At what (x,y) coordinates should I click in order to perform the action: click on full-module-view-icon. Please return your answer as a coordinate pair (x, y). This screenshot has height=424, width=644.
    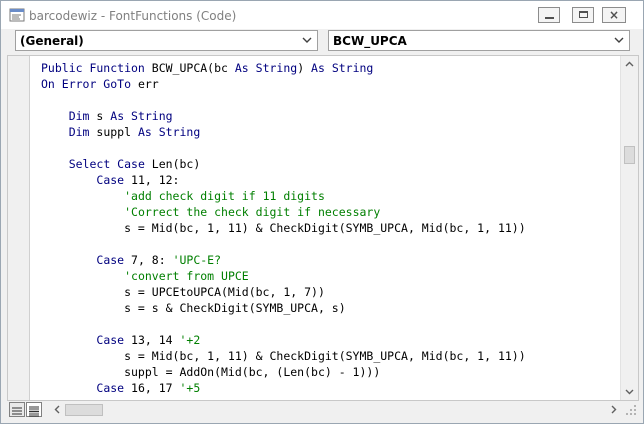
    Looking at the image, I should click on (34, 411).